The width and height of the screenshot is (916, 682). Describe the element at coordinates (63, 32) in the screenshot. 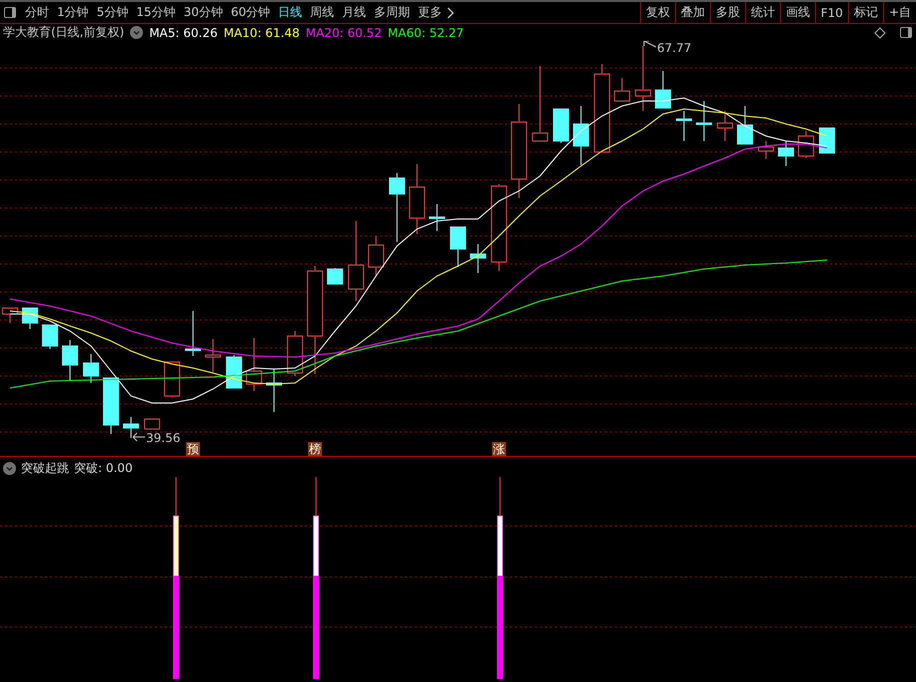

I see `chart-title: 学大教育(日线,前复权)` at that location.